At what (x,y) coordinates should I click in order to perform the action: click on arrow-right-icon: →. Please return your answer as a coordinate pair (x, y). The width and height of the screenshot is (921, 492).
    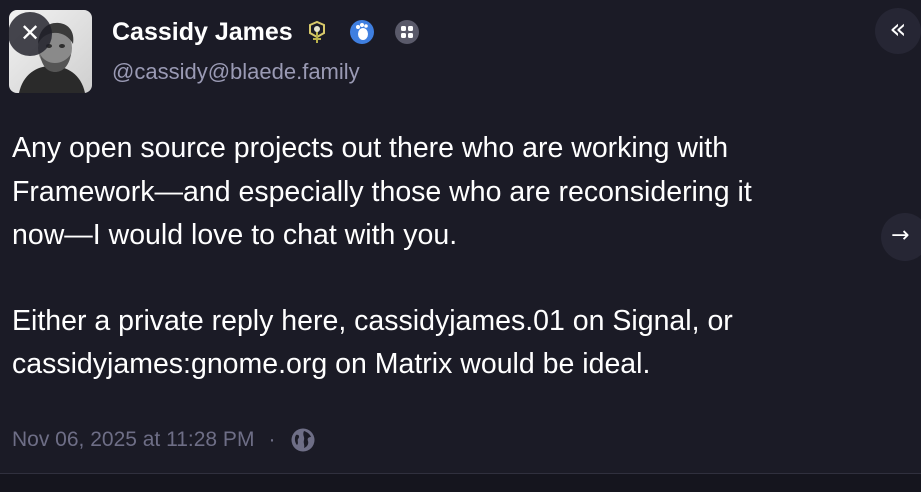
    Looking at the image, I should click on (900, 235).